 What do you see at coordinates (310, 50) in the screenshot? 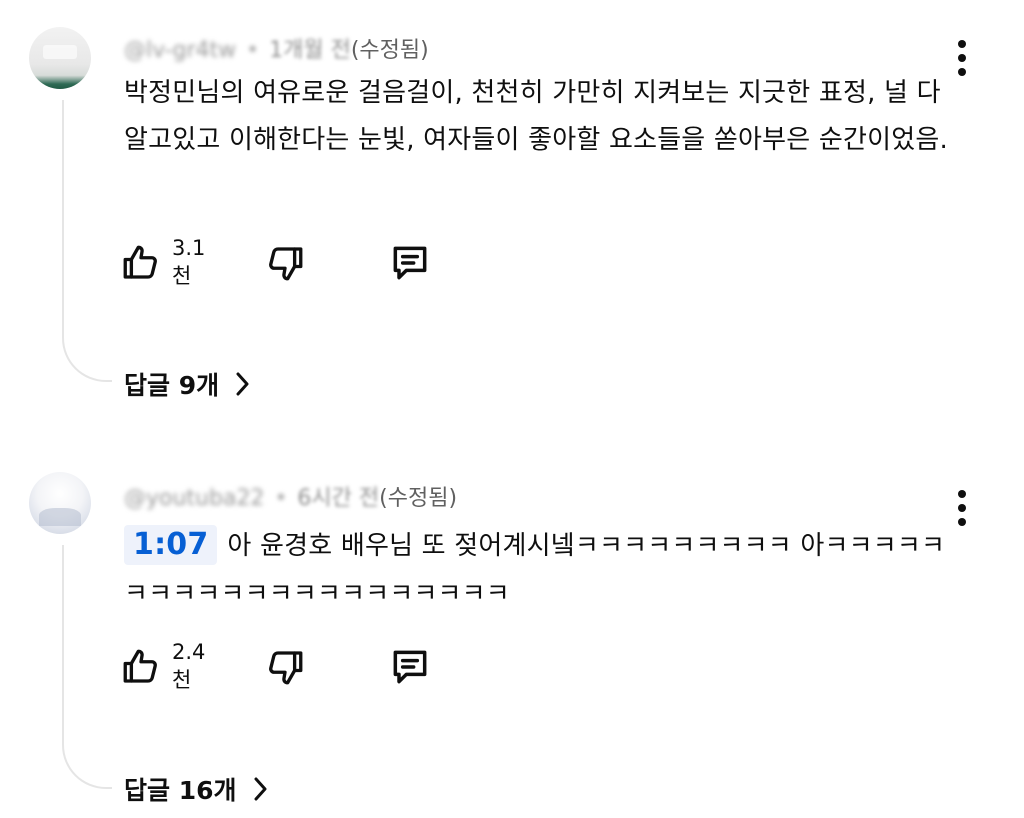
I see `comment-time: 1개월 전` at bounding box center [310, 50].